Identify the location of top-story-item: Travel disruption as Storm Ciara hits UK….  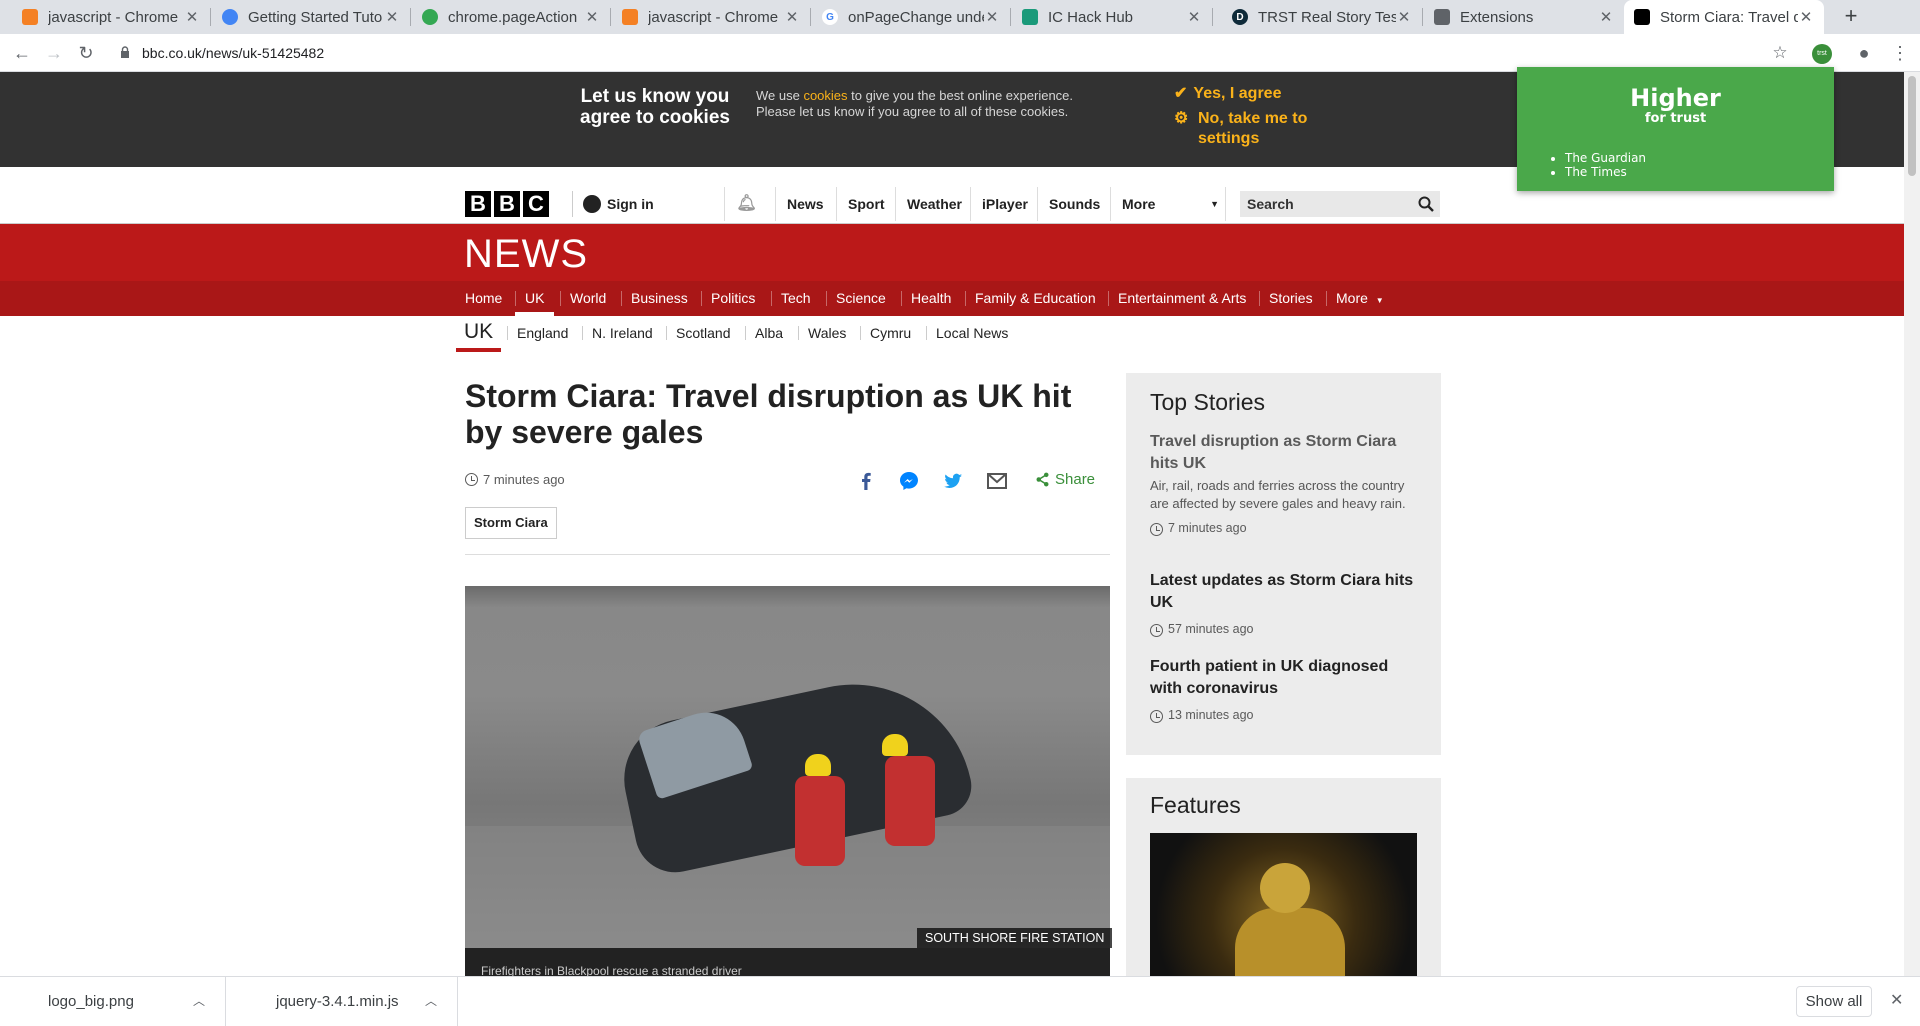
(1285, 483).